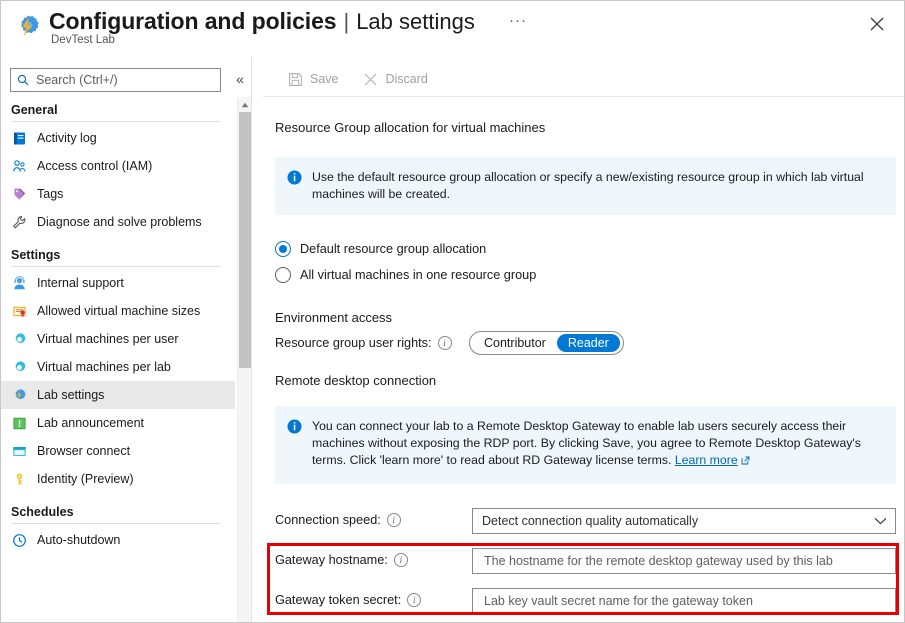  What do you see at coordinates (19, 451) in the screenshot?
I see `browser-window-icon` at bounding box center [19, 451].